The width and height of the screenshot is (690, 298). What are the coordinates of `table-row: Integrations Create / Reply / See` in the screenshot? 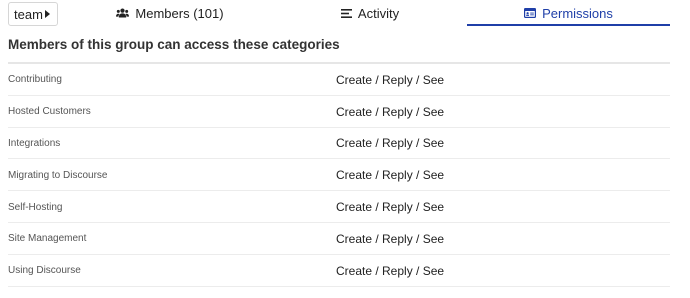 It's located at (339, 144).